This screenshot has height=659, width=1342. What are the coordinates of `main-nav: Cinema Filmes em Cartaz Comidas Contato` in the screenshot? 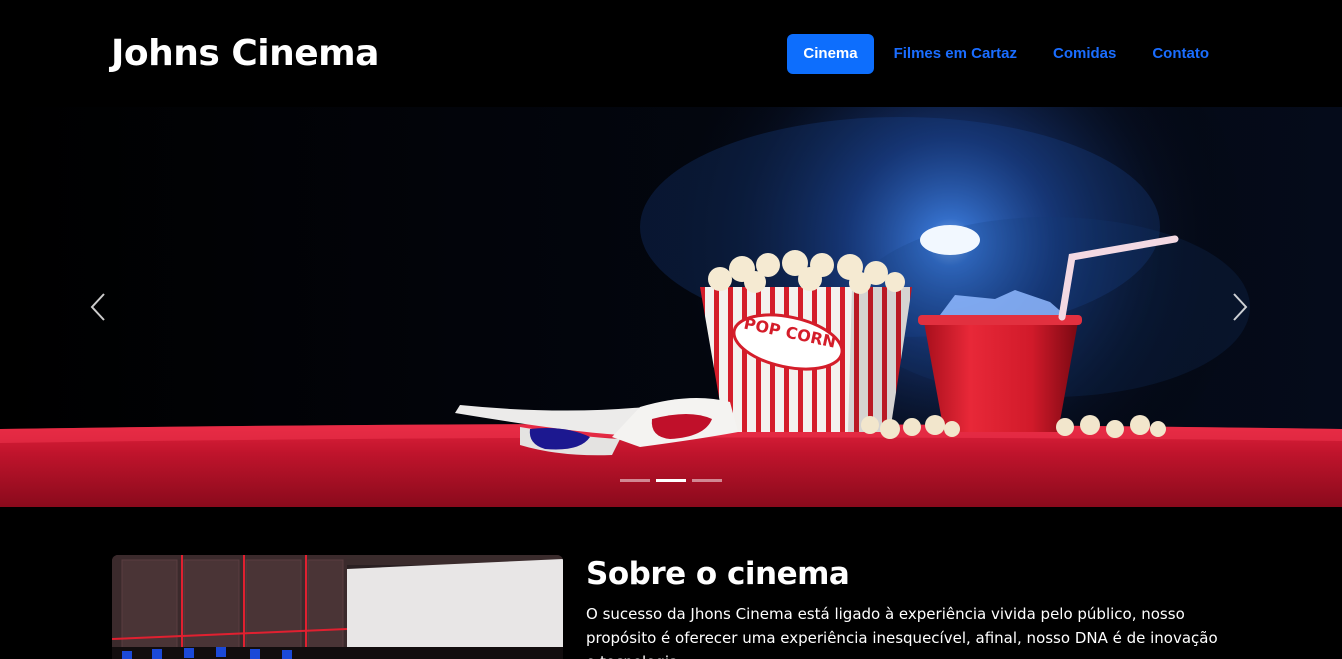 It's located at (1004, 54).